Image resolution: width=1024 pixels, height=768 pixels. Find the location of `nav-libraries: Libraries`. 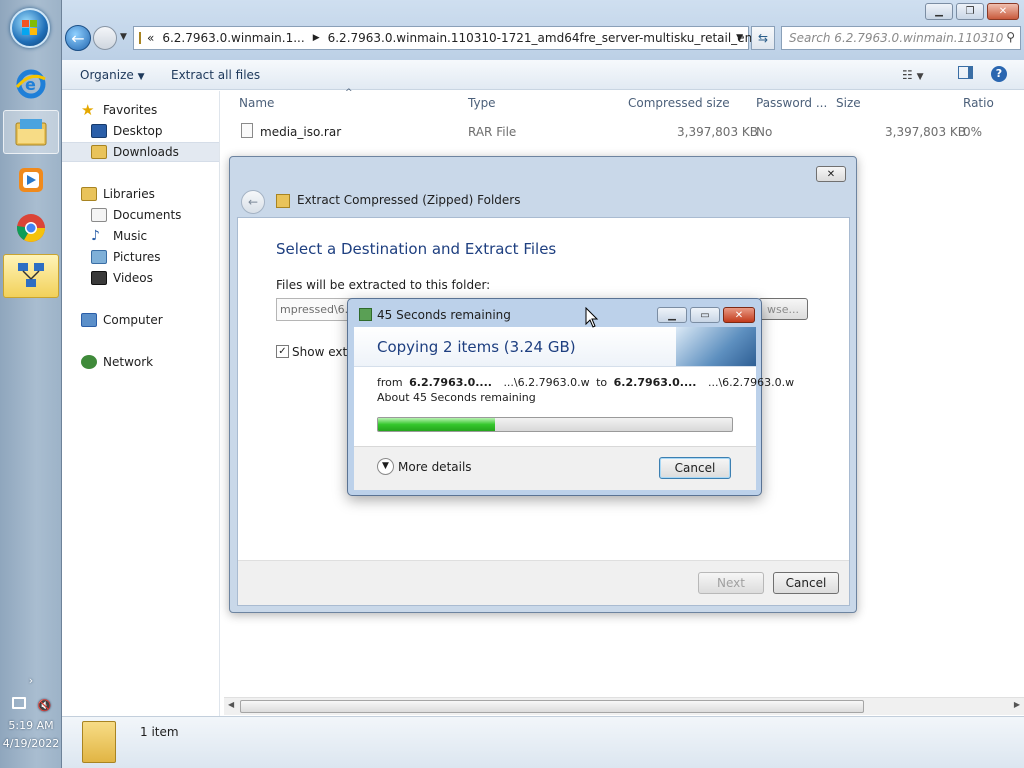

nav-libraries: Libraries is located at coordinates (140, 194).